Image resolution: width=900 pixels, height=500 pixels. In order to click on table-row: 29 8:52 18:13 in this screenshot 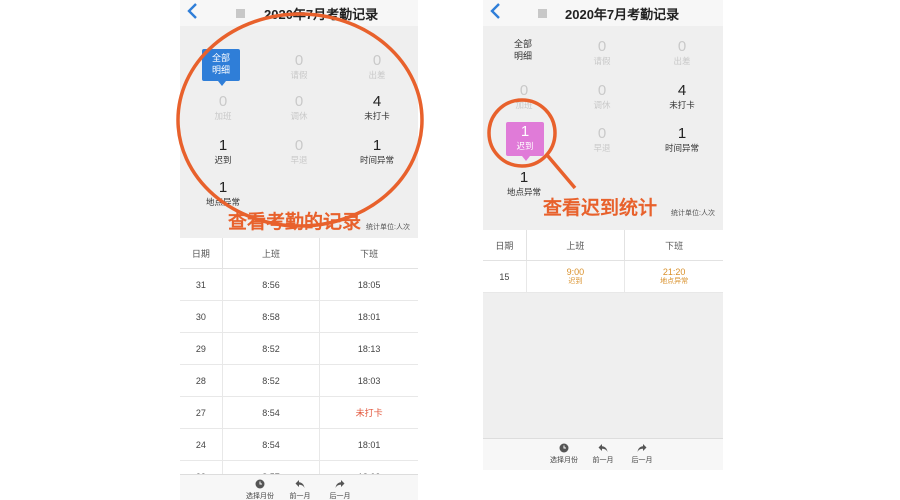, I will do `click(299, 348)`.